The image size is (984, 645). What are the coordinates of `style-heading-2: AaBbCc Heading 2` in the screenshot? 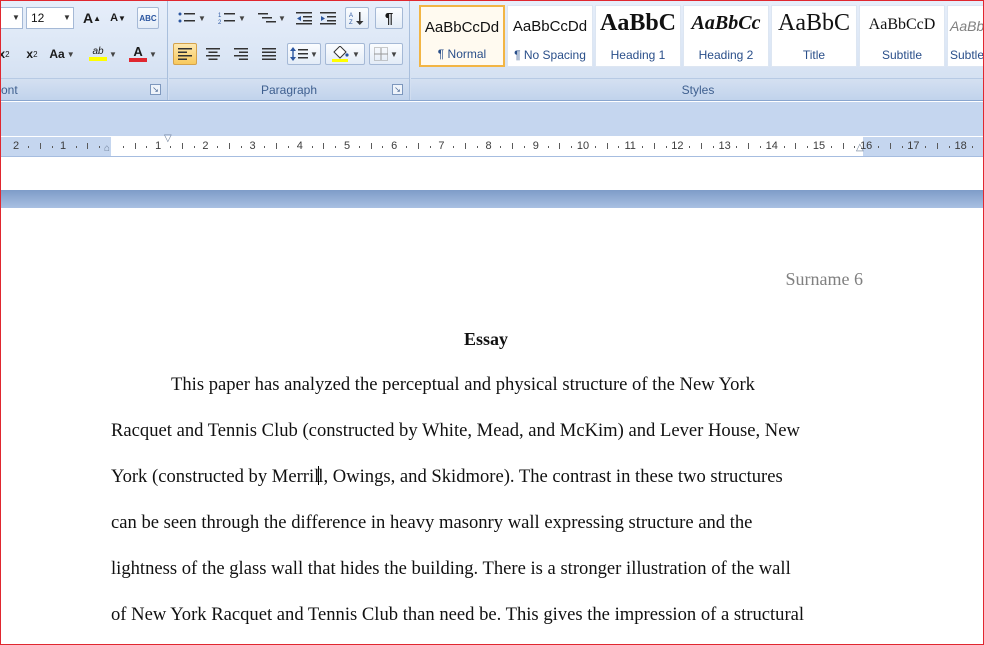 It's located at (726, 36).